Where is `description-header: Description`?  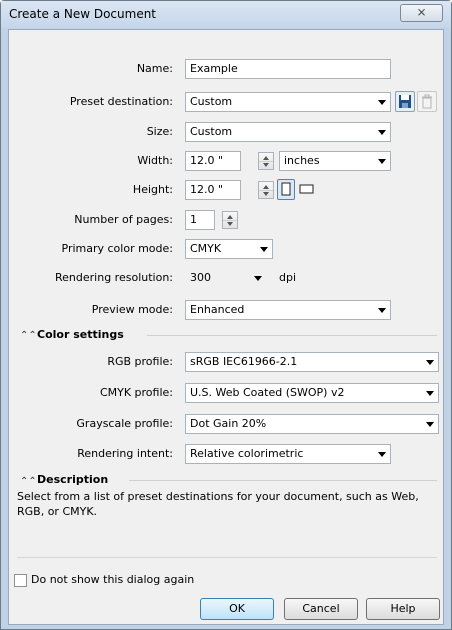 description-header: Description is located at coordinates (72, 479).